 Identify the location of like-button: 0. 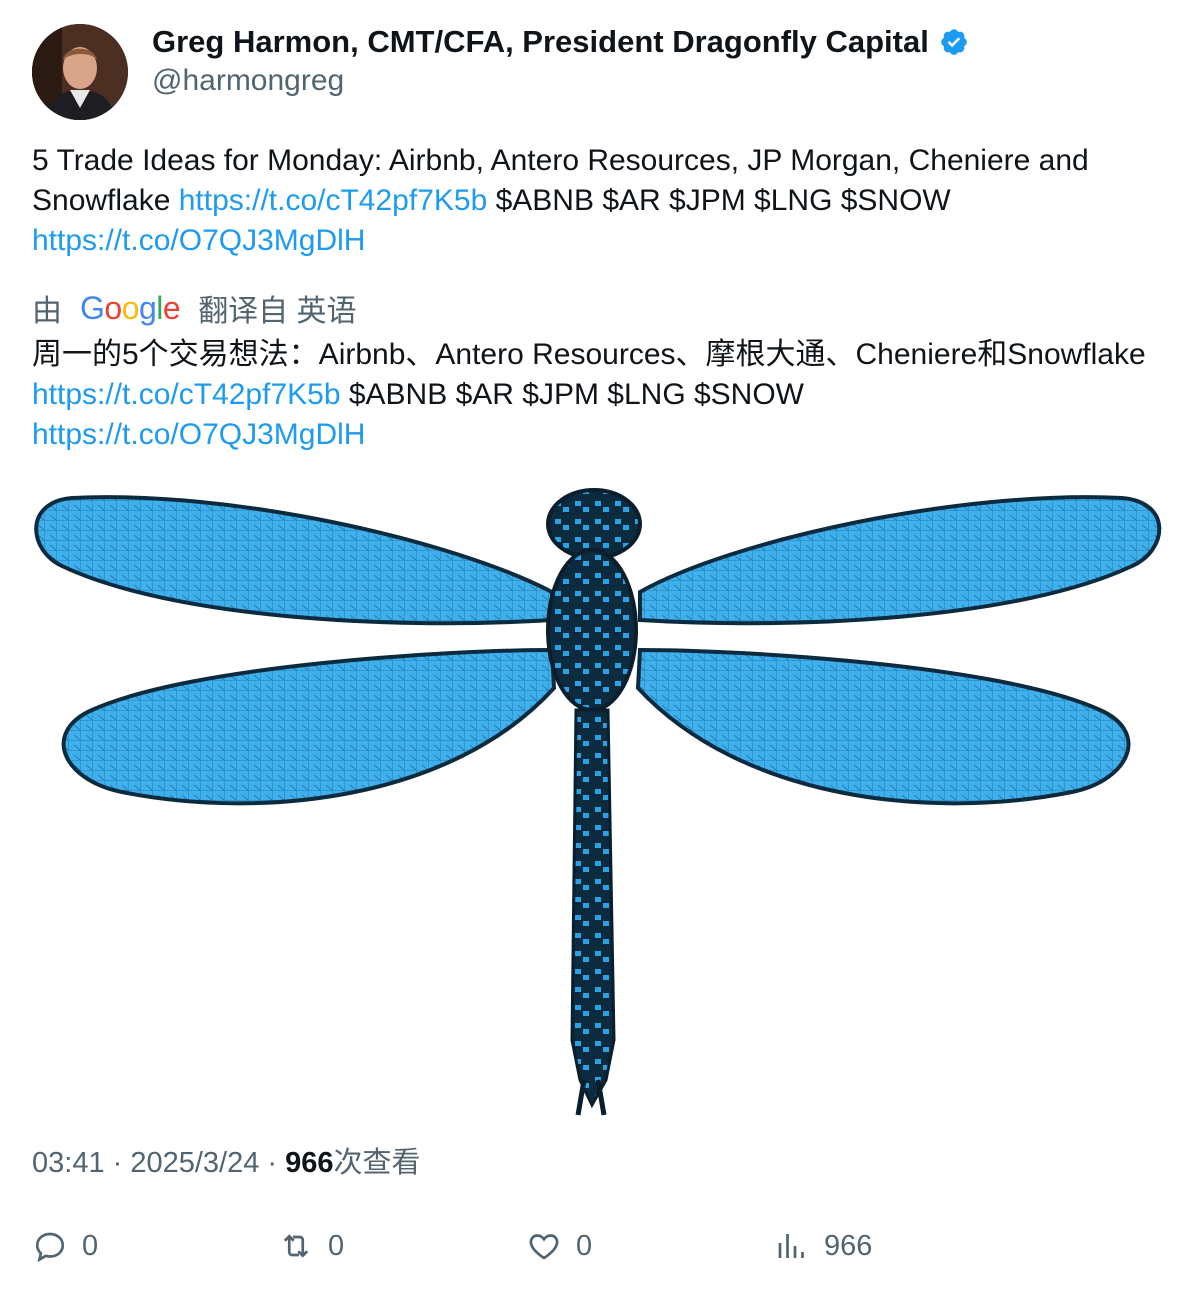
(559, 1246).